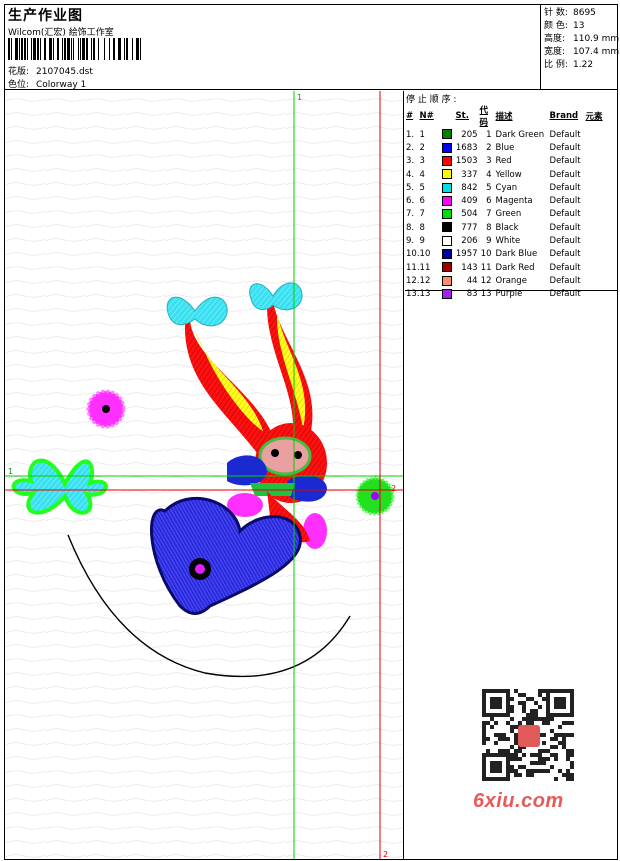  I want to click on row-stitches: 409, so click(468, 200).